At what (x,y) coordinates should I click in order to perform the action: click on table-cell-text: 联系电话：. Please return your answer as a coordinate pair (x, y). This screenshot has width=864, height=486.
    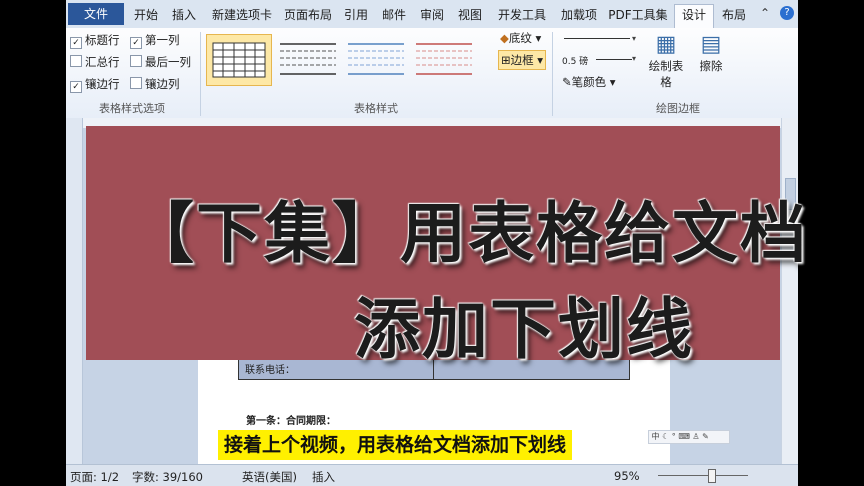
    Looking at the image, I should click on (270, 370).